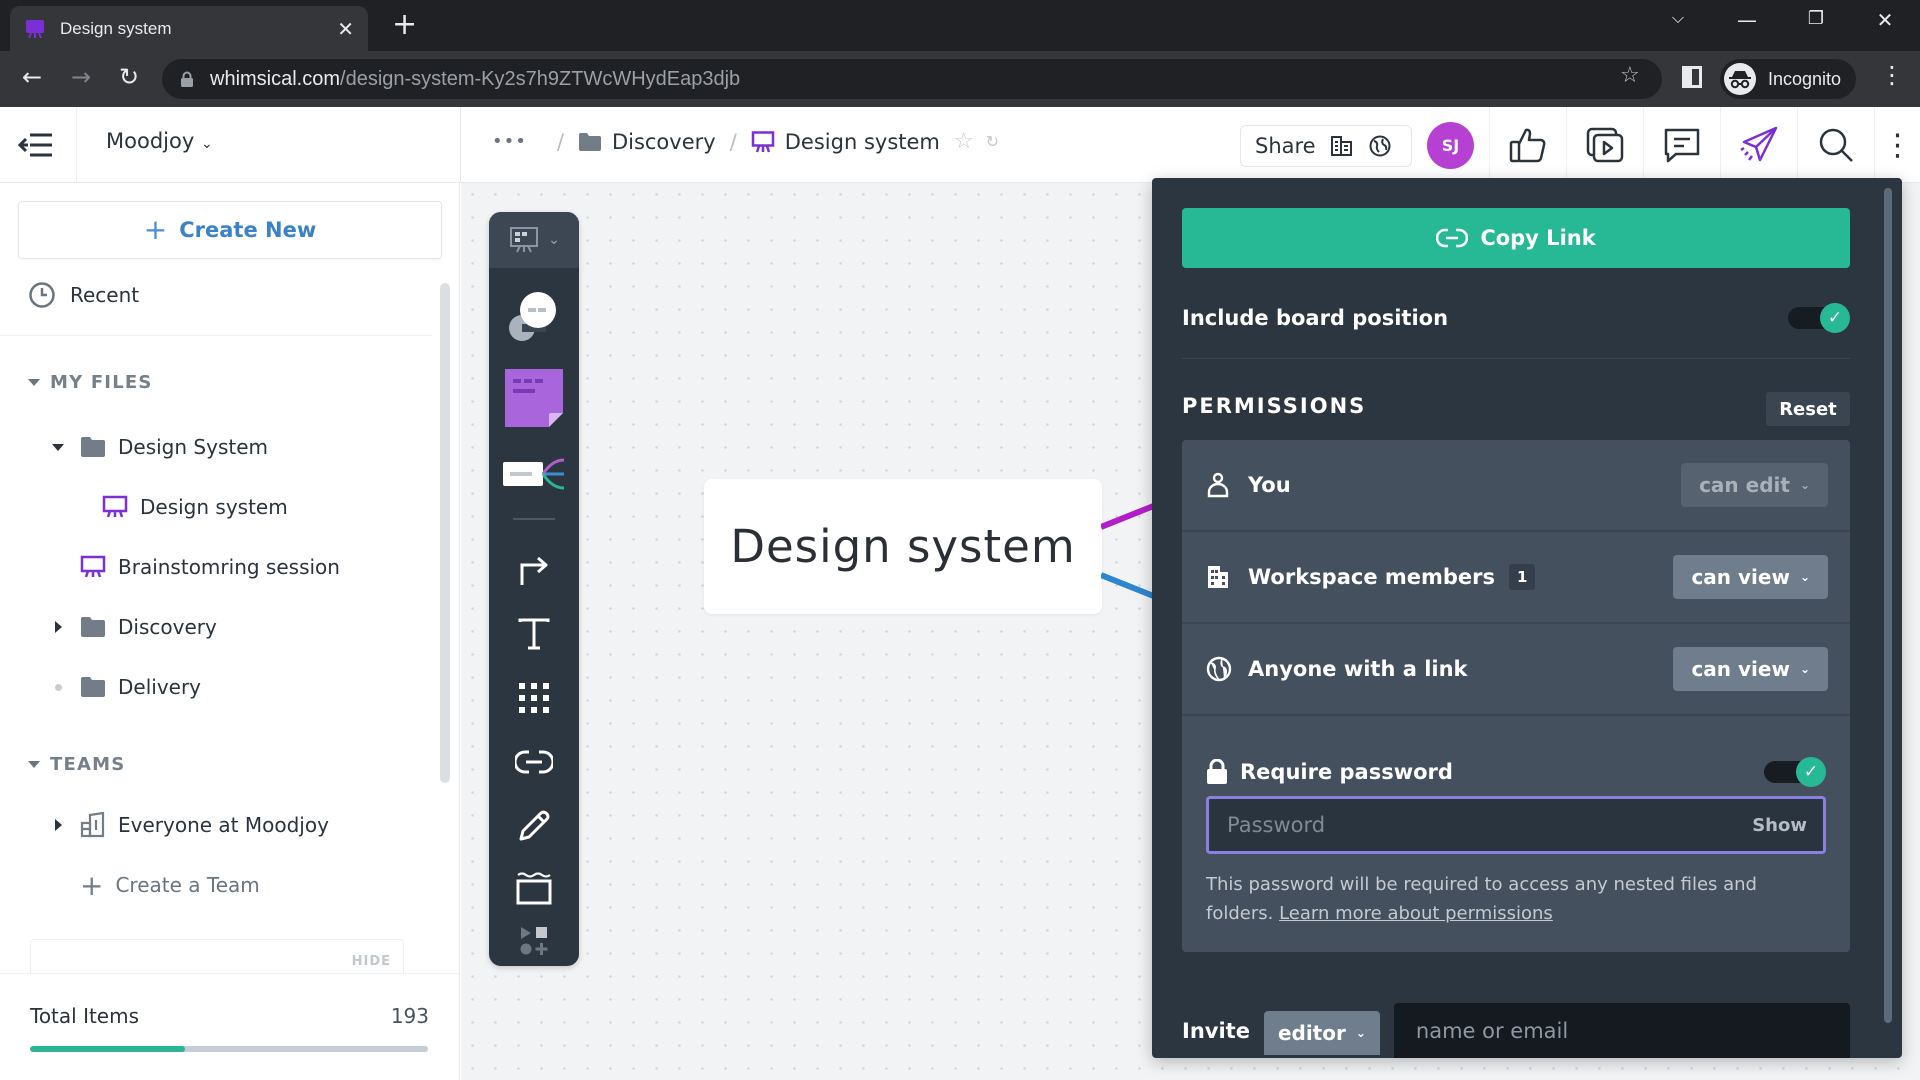 This screenshot has width=1920, height=1080. I want to click on comments-button, so click(1681, 145).